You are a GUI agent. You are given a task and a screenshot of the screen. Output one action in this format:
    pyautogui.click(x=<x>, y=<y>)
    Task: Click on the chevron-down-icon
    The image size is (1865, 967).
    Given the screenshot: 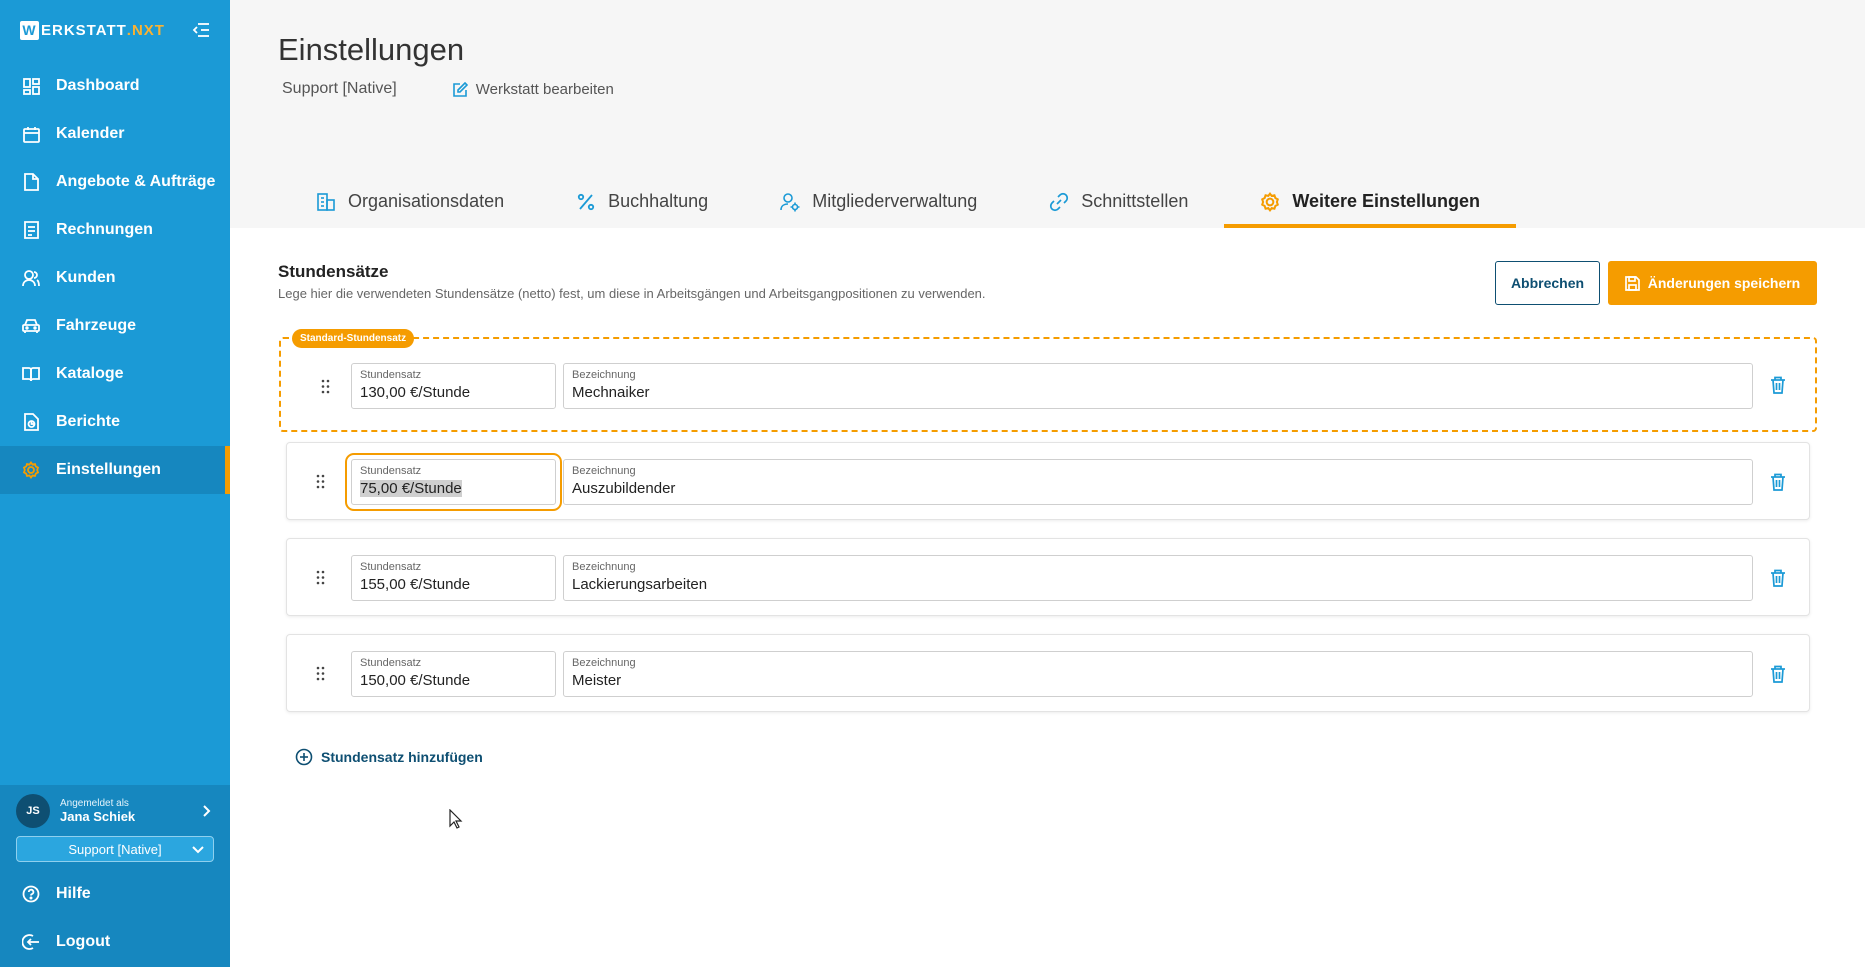 What is the action you would take?
    pyautogui.click(x=198, y=849)
    